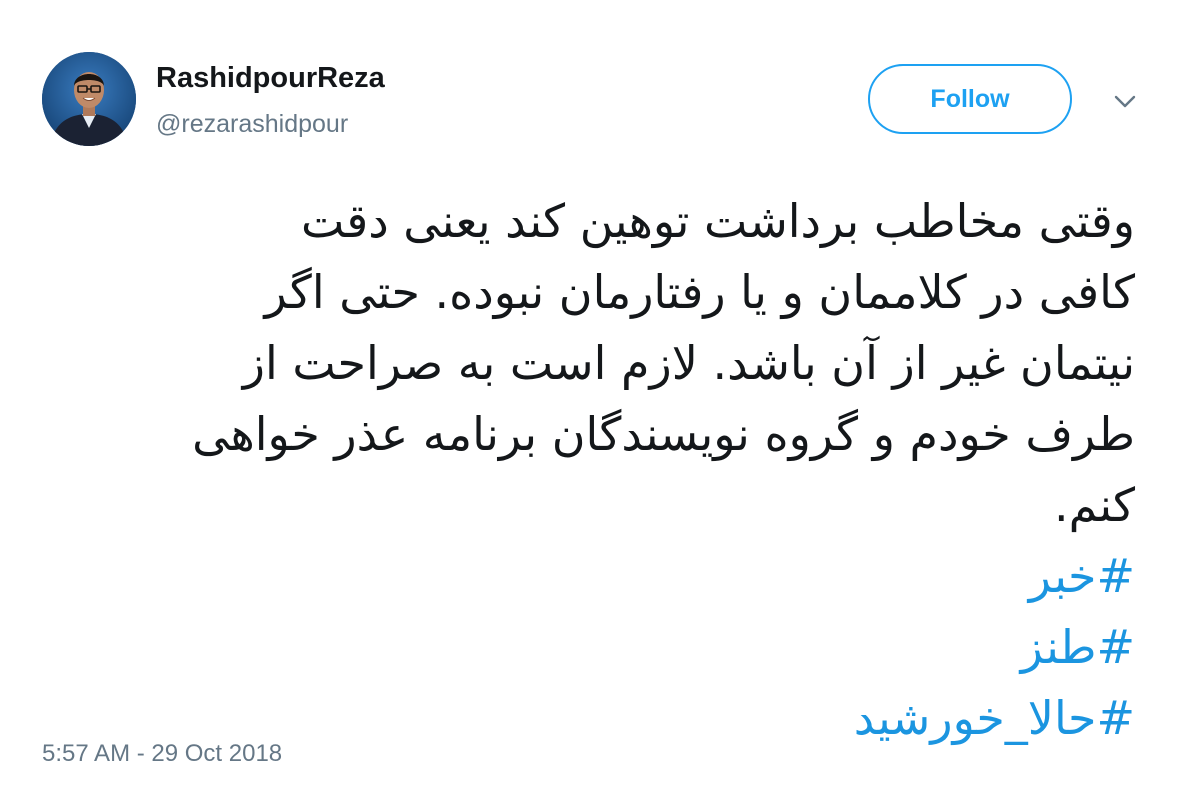 This screenshot has height=799, width=1200. What do you see at coordinates (270, 78) in the screenshot?
I see `display-name: RashidpourReza` at bounding box center [270, 78].